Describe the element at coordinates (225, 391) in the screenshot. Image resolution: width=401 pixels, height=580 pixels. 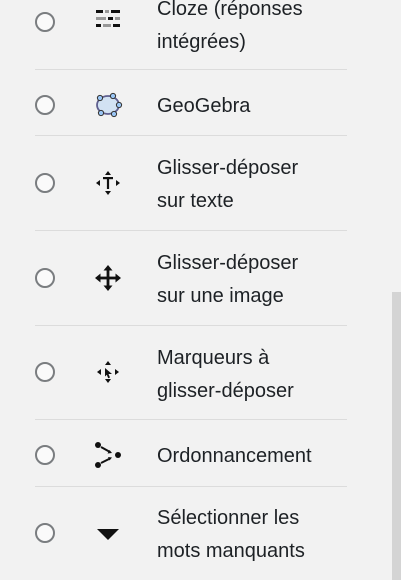
I see `label-line: glisser-déposer` at that location.